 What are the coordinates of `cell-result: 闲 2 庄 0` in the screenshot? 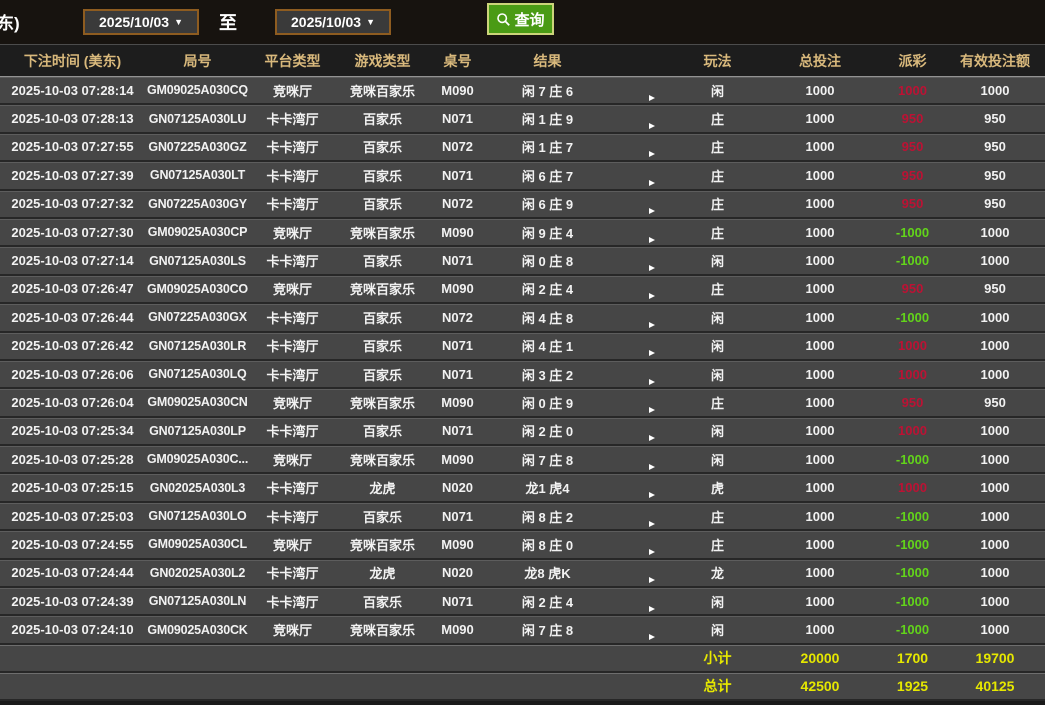 It's located at (547, 432).